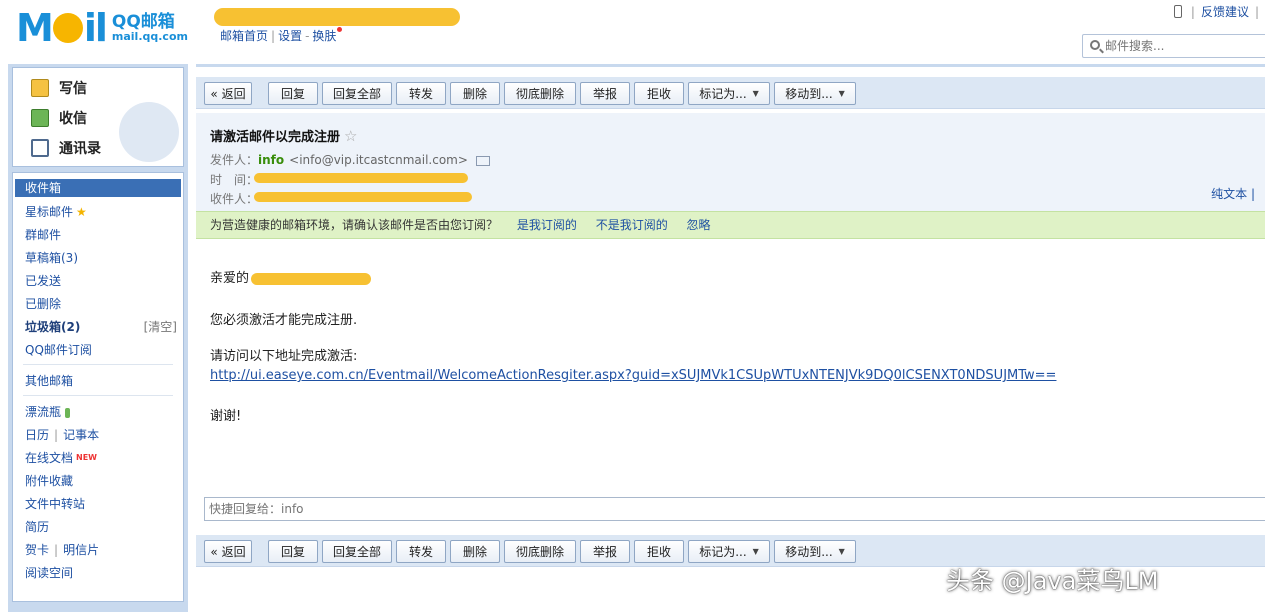 The image size is (1265, 612). Describe the element at coordinates (52, 327) in the screenshot. I see `folder-spam: 垃圾箱(2)` at that location.